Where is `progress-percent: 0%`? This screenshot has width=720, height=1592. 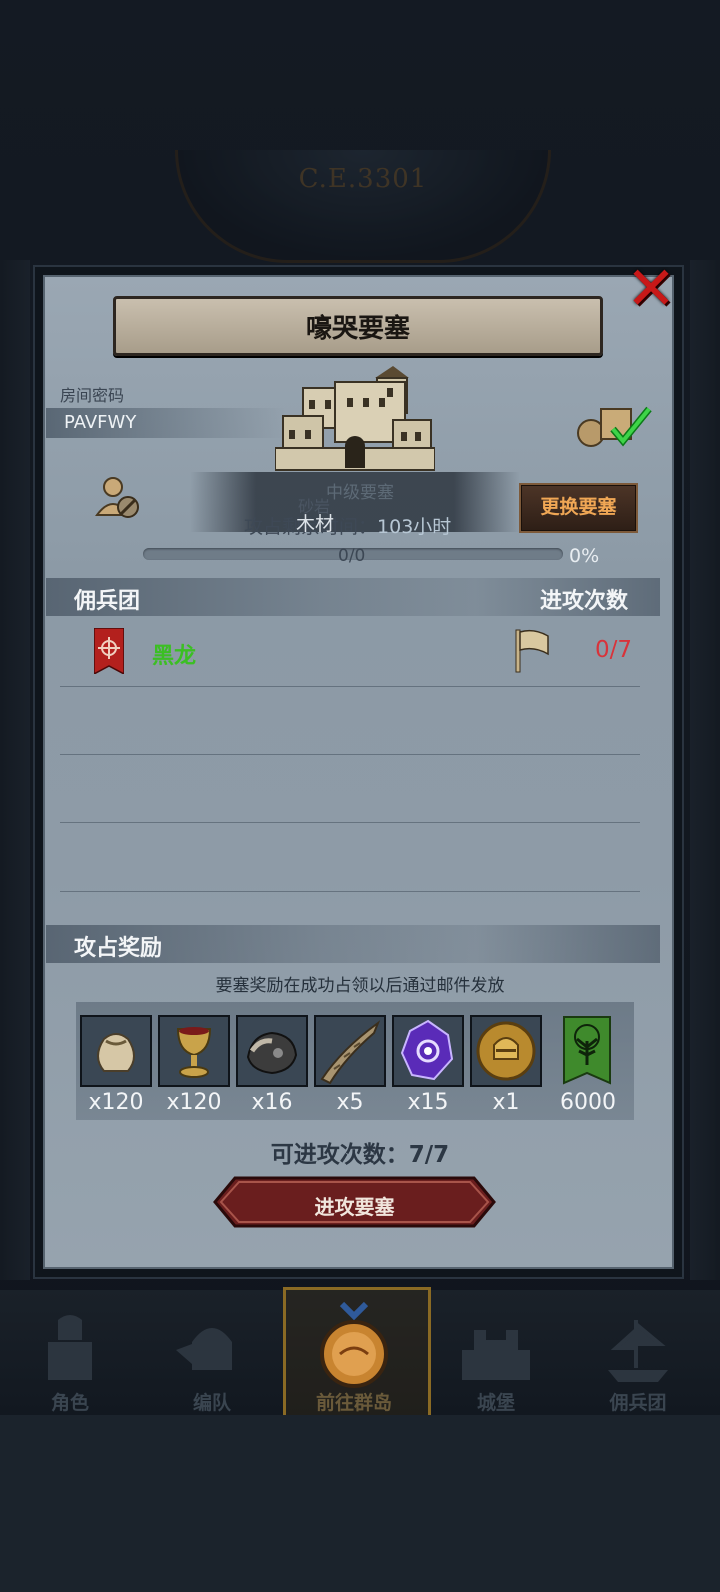 progress-percent: 0% is located at coordinates (584, 556).